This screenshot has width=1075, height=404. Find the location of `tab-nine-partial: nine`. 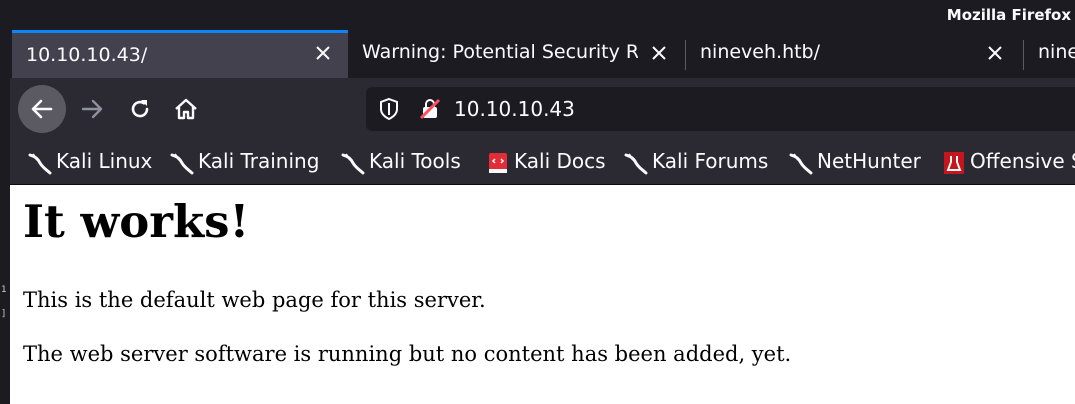

tab-nine-partial: nine is located at coordinates (1049, 54).